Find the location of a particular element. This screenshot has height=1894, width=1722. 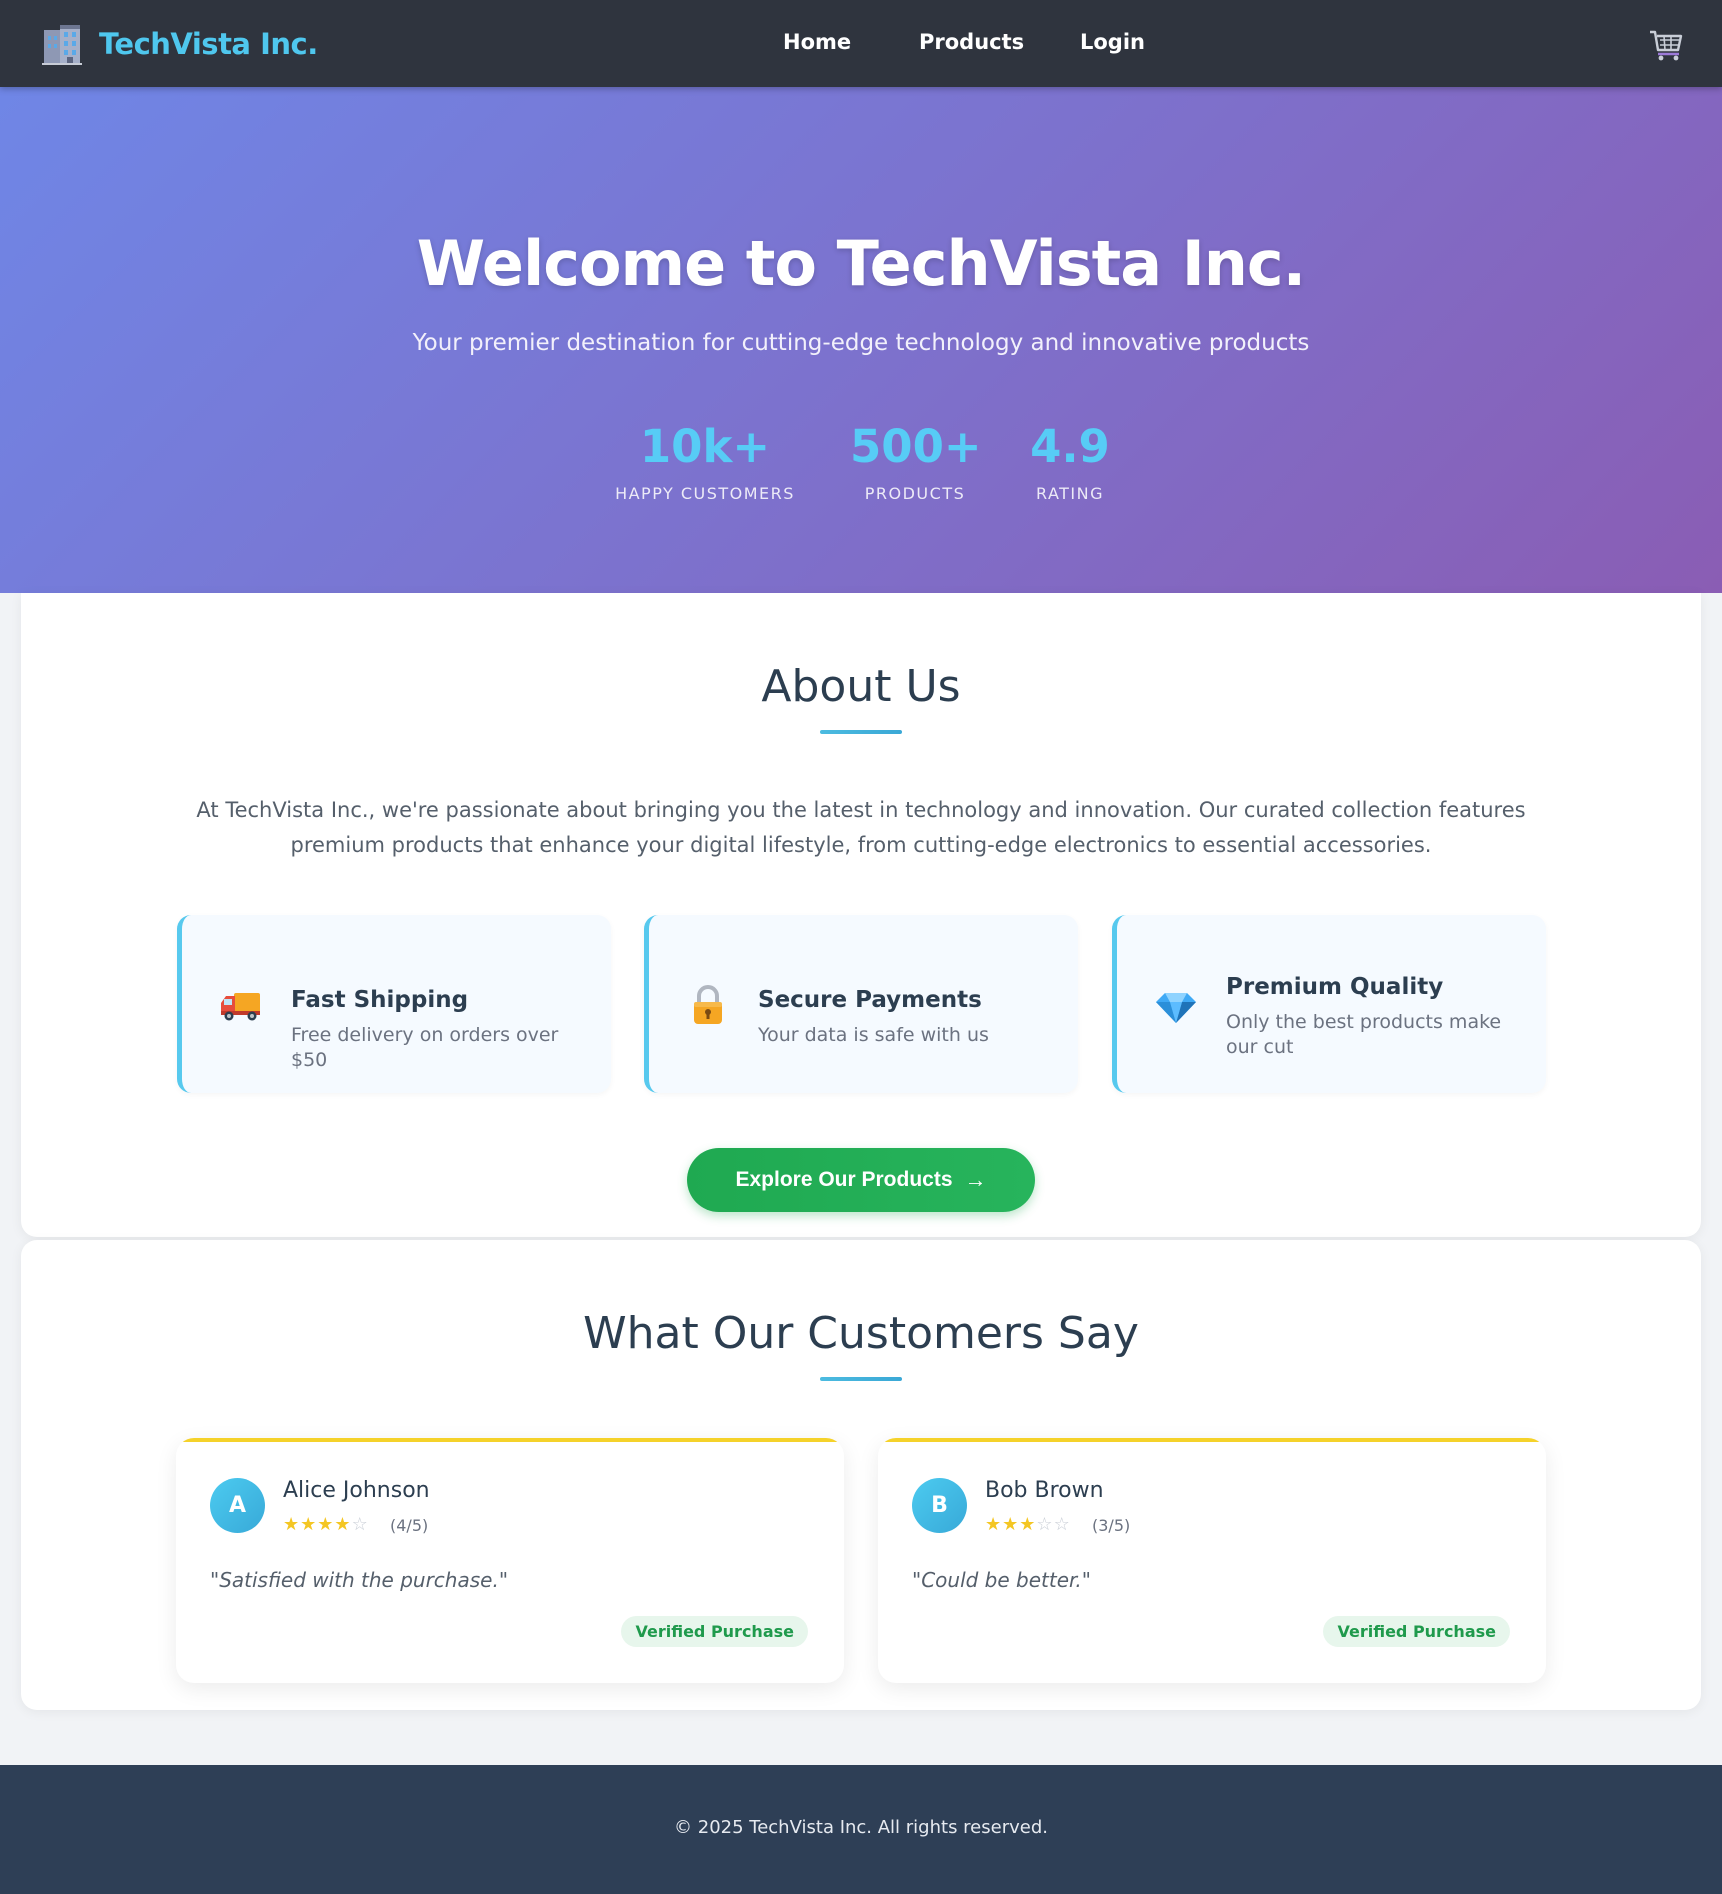

about-title: About Us is located at coordinates (861, 686).